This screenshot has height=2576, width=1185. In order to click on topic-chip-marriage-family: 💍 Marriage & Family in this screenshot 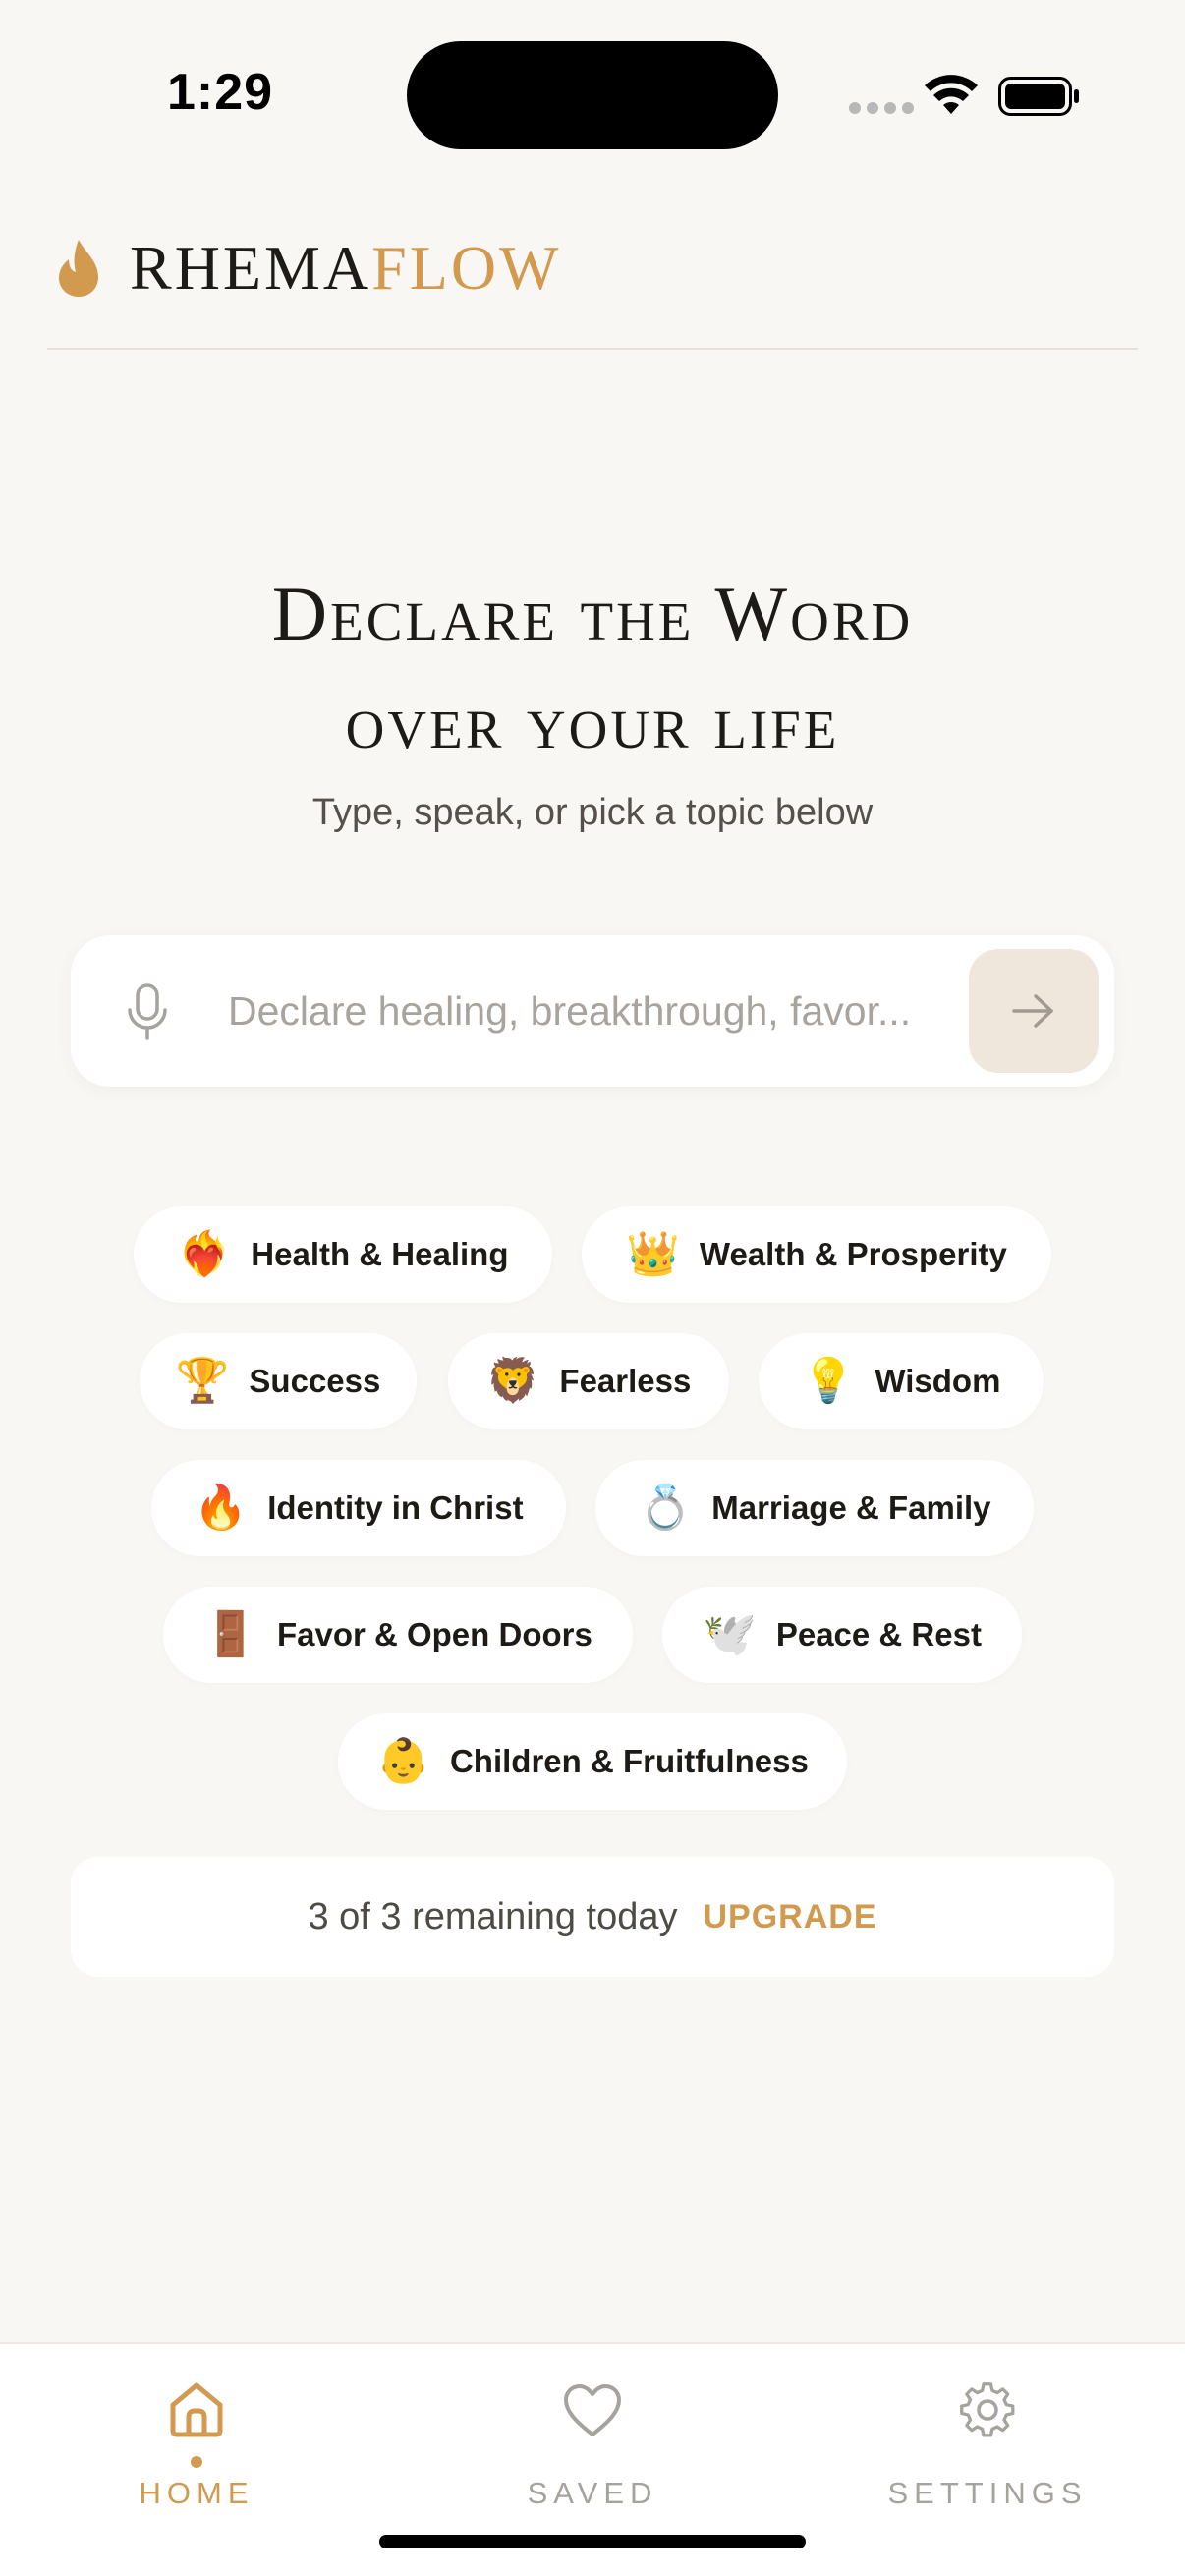, I will do `click(815, 1508)`.